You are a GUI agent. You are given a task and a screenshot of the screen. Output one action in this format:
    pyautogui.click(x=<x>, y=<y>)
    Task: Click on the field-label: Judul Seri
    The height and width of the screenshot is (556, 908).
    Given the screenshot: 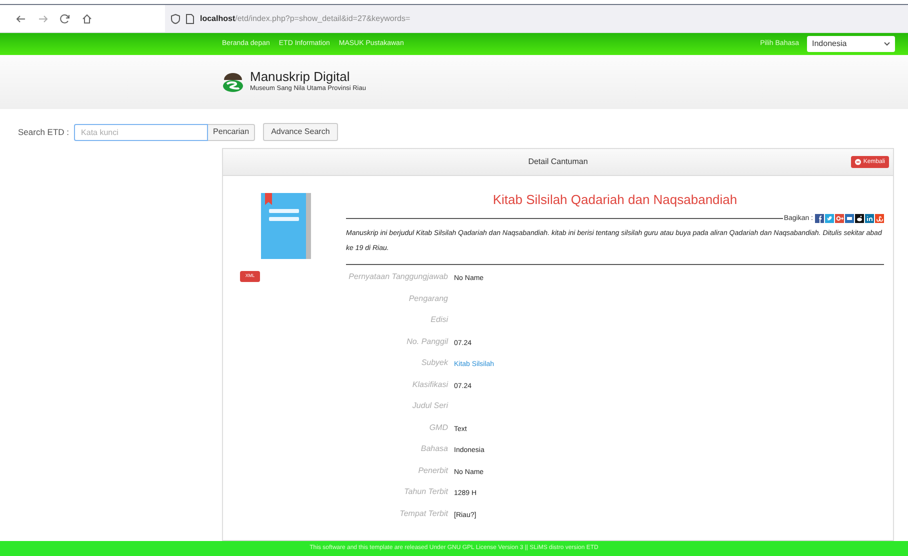 What is the action you would take?
    pyautogui.click(x=430, y=406)
    